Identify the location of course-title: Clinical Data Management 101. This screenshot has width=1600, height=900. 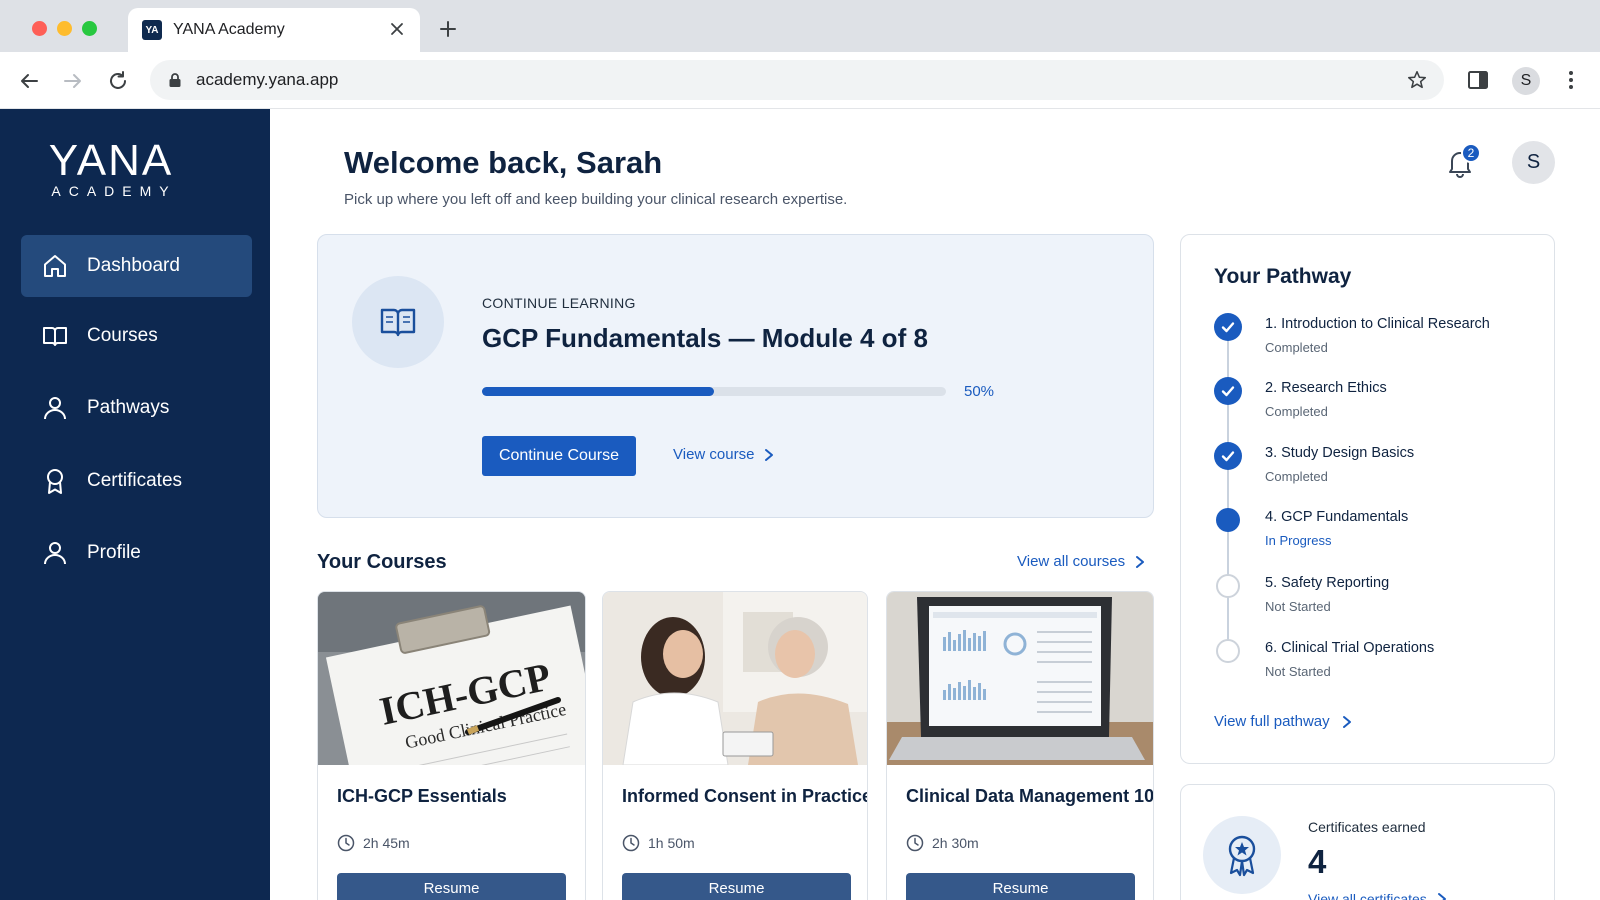
(1030, 796).